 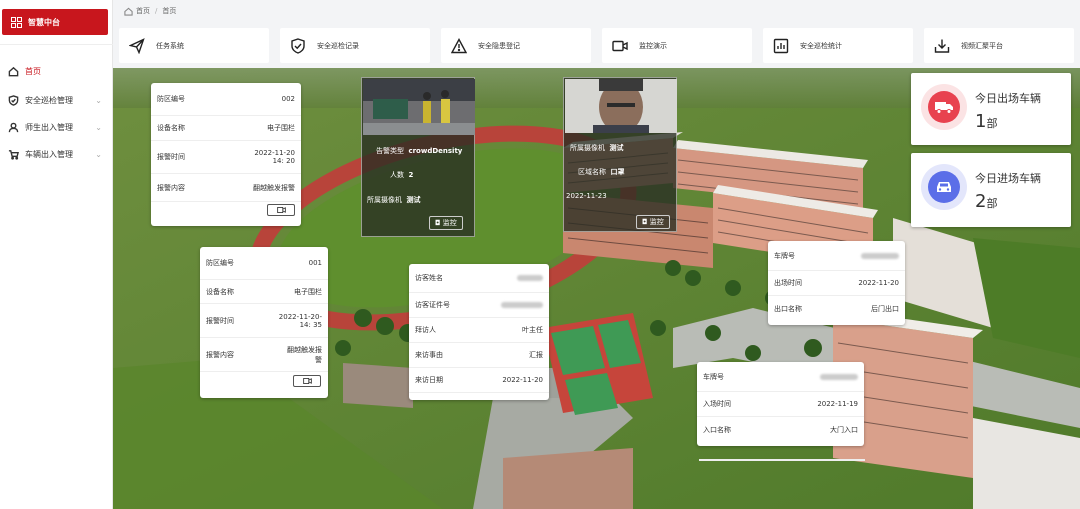 What do you see at coordinates (338, 45) in the screenshot?
I see `toolbar-label: 安全巡检记录` at bounding box center [338, 45].